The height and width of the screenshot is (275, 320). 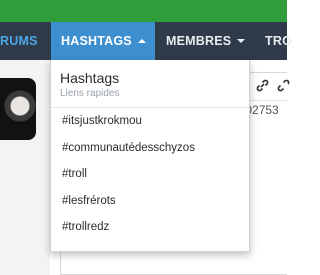 What do you see at coordinates (143, 11) in the screenshot?
I see `top-bar` at bounding box center [143, 11].